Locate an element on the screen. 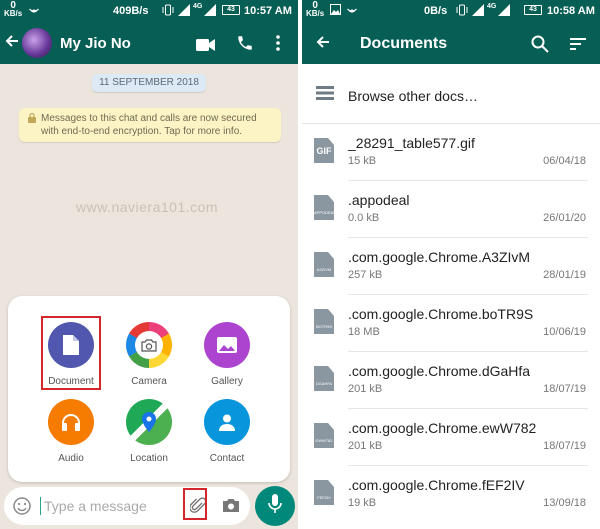 The height and width of the screenshot is (529, 600). message-input-bar: Type a message is located at coordinates (127, 506).